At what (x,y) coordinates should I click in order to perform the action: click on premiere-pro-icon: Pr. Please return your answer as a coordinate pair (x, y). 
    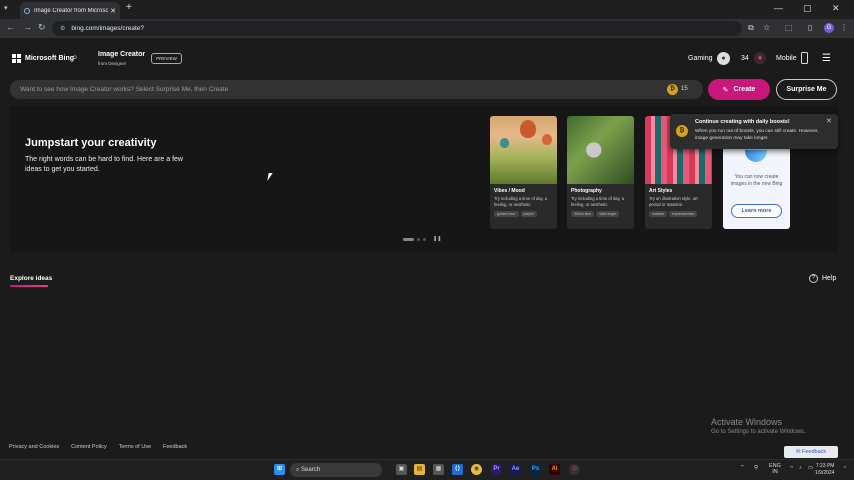
    Looking at the image, I should click on (496, 469).